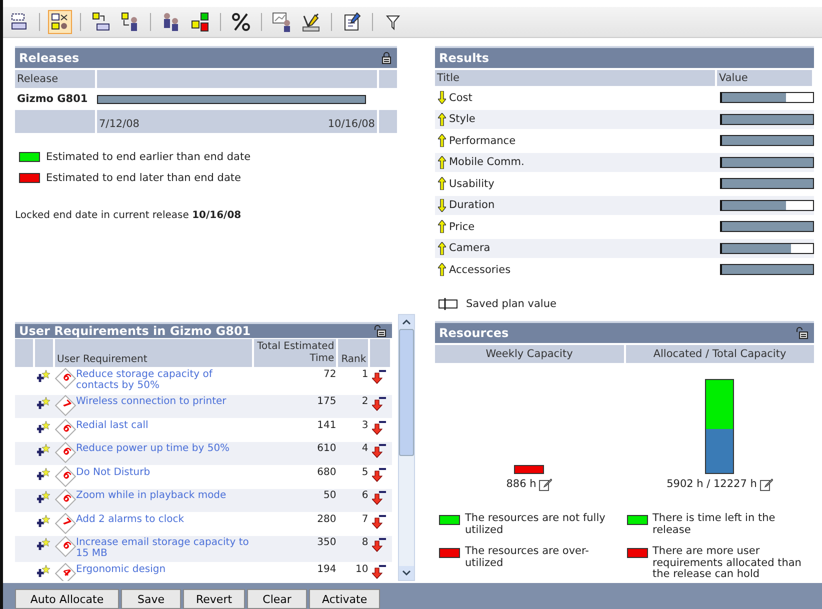 Image resolution: width=822 pixels, height=609 pixels. Describe the element at coordinates (448, 304) in the screenshot. I see `saved-plan-icon` at that location.